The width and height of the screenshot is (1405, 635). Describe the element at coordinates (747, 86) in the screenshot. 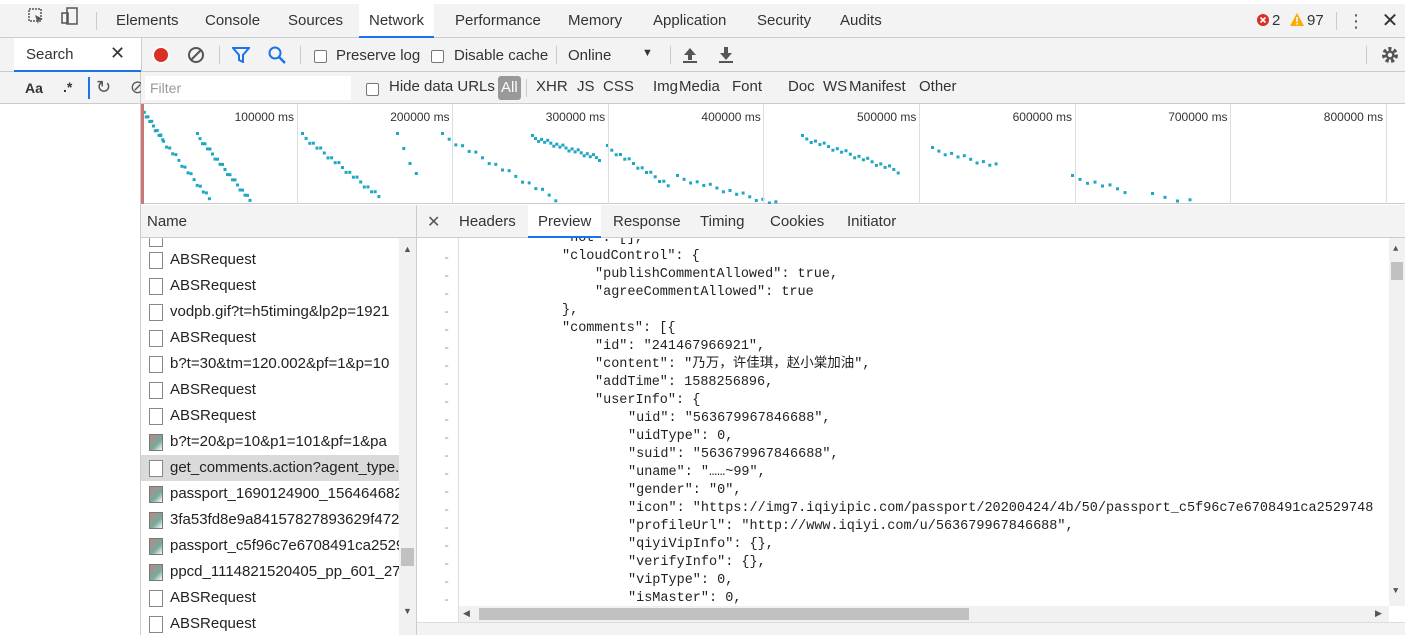

I see `filter-type-font: Font` at that location.